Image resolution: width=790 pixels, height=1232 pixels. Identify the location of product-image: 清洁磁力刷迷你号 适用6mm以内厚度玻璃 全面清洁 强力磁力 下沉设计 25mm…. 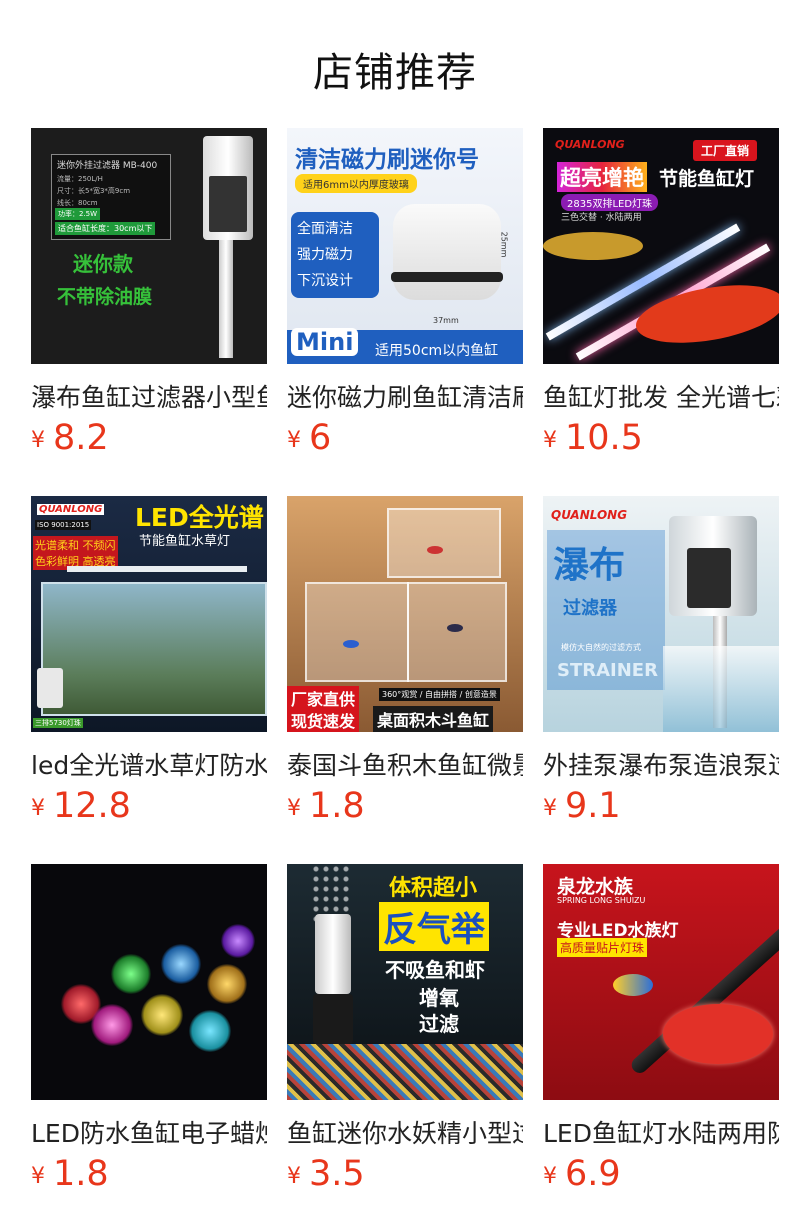
(405, 246).